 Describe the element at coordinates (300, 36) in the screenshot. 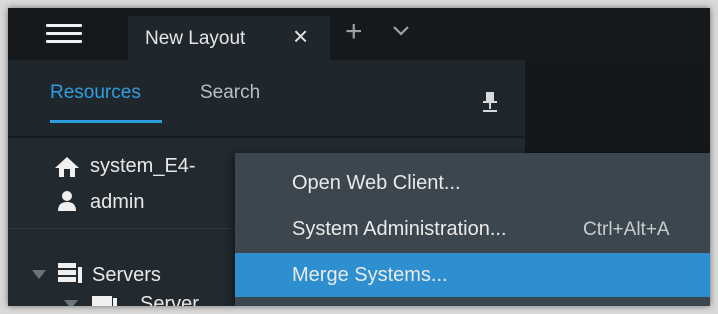

I see `close-icon: ×` at that location.